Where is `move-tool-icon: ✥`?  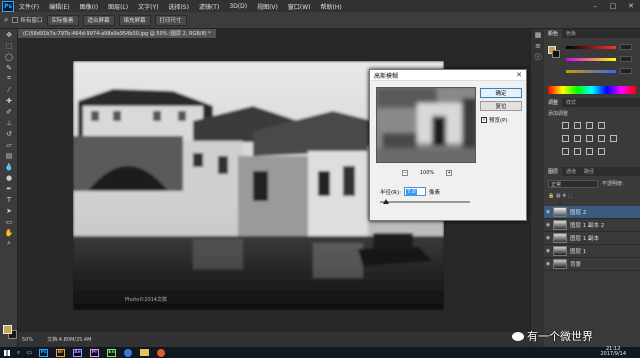
move-tool-icon: ✥ is located at coordinates (9, 34).